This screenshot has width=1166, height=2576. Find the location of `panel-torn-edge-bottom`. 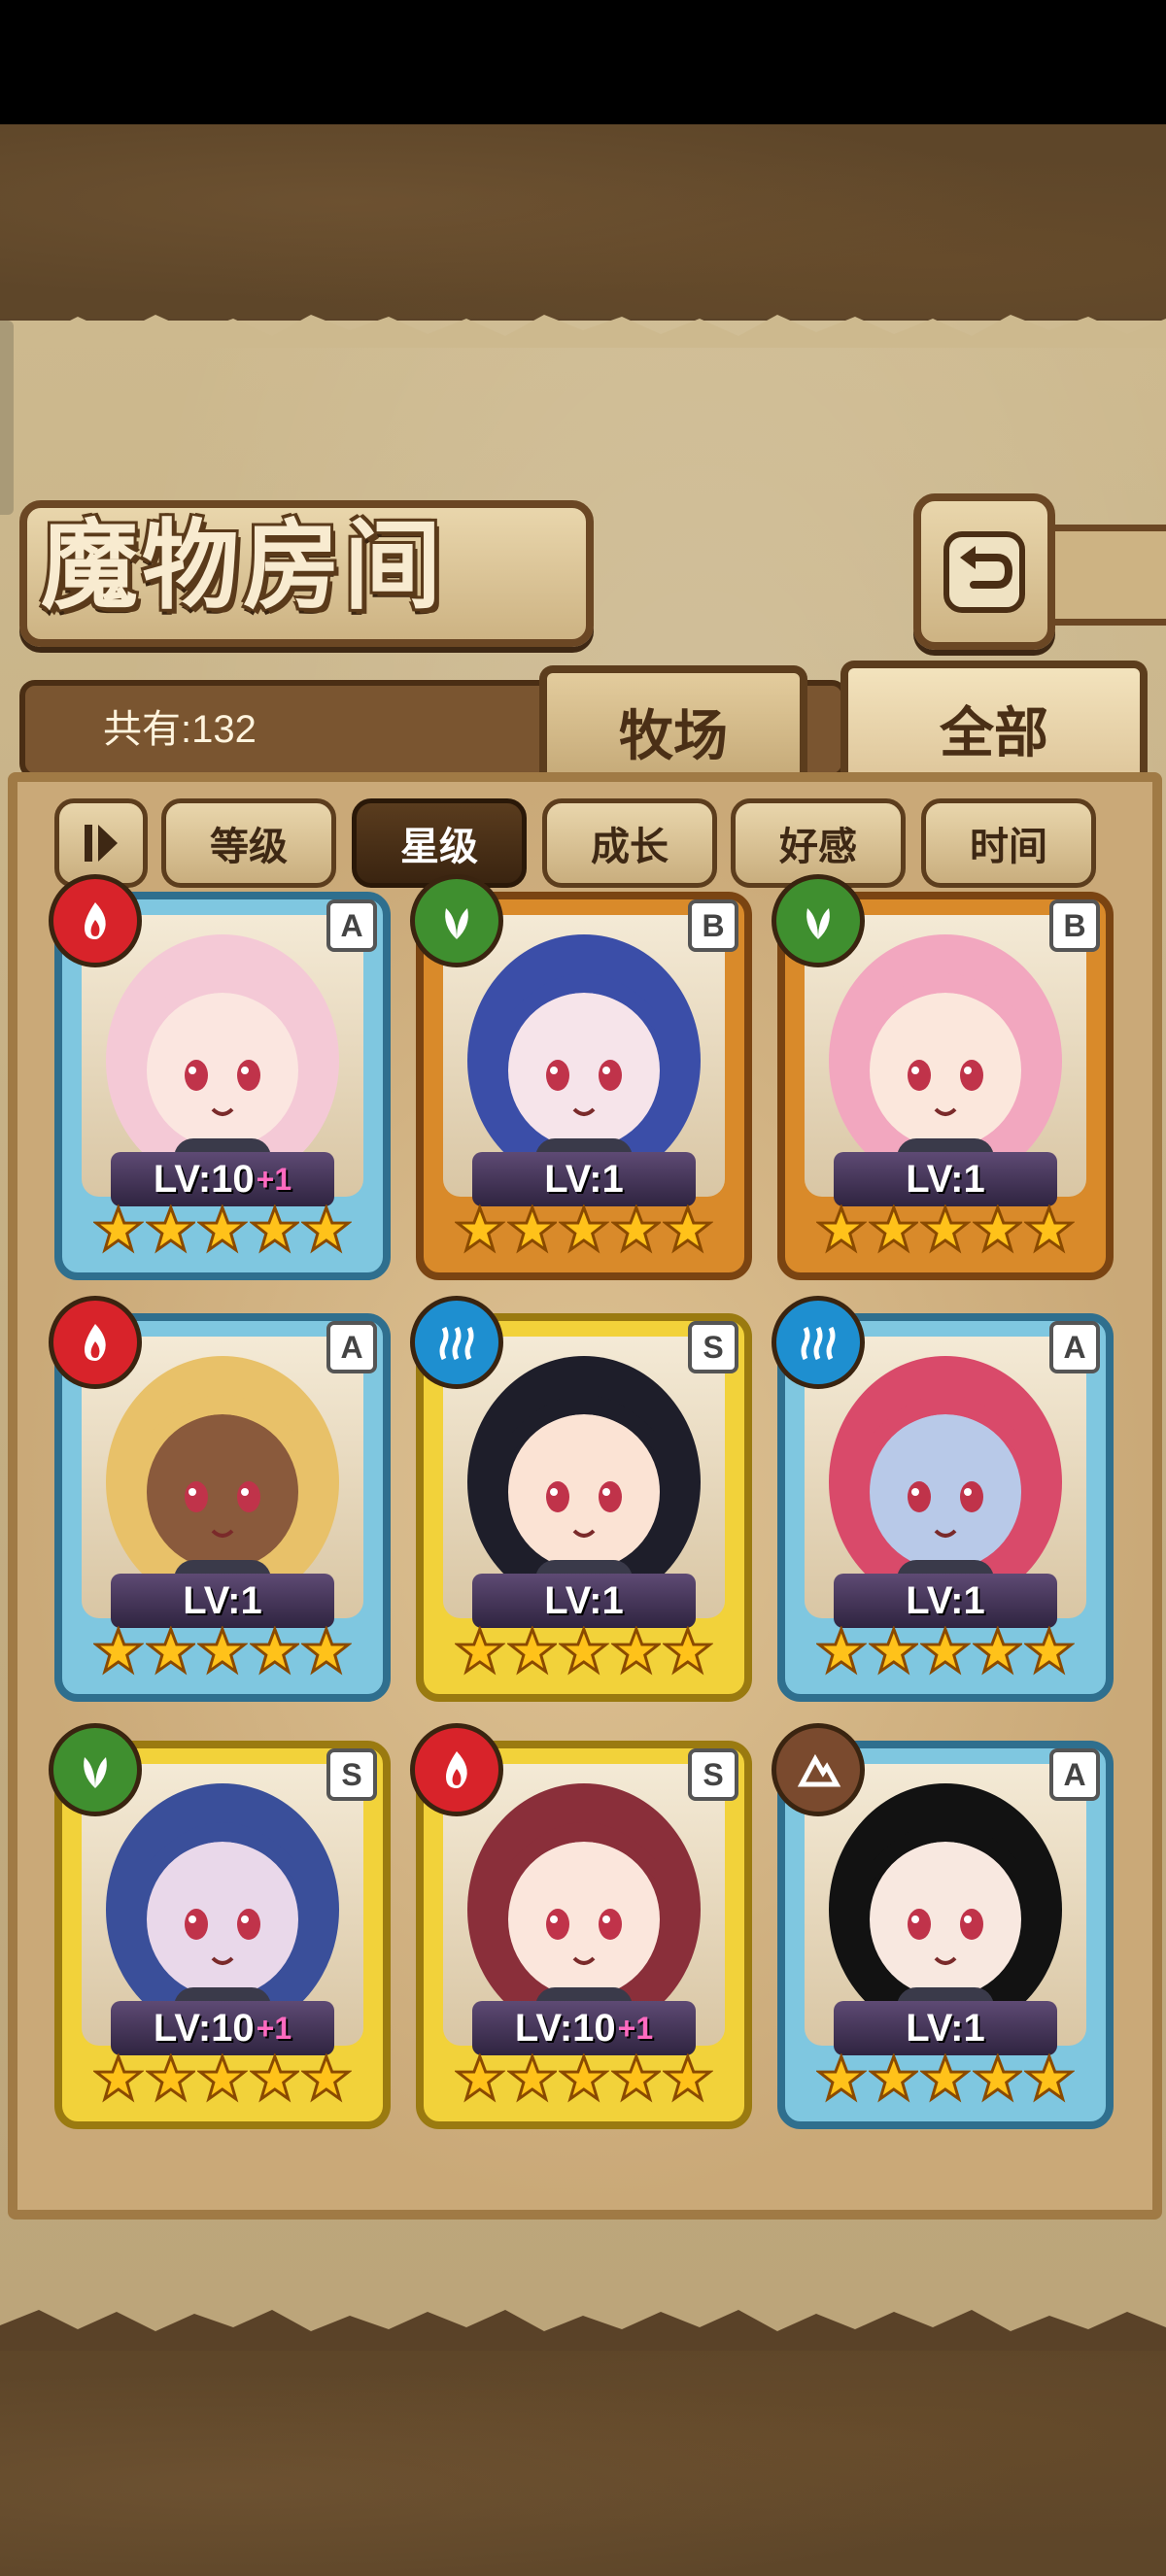

panel-torn-edge-bottom is located at coordinates (583, 2314).